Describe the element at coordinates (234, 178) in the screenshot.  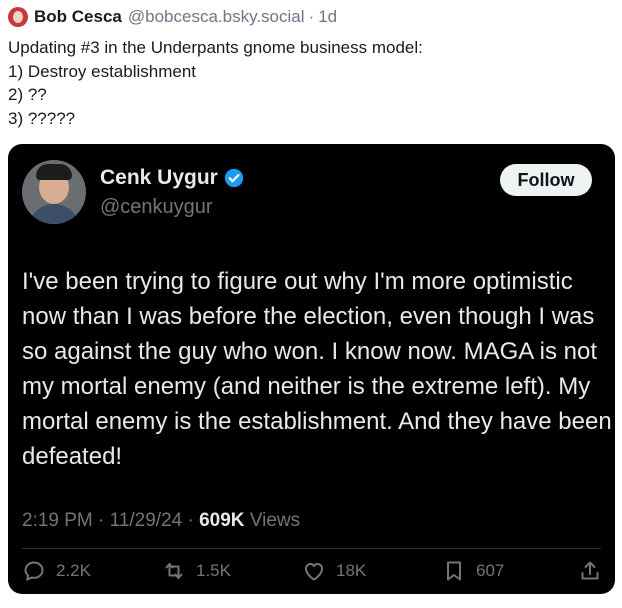
I see `verified-badge-icon` at that location.